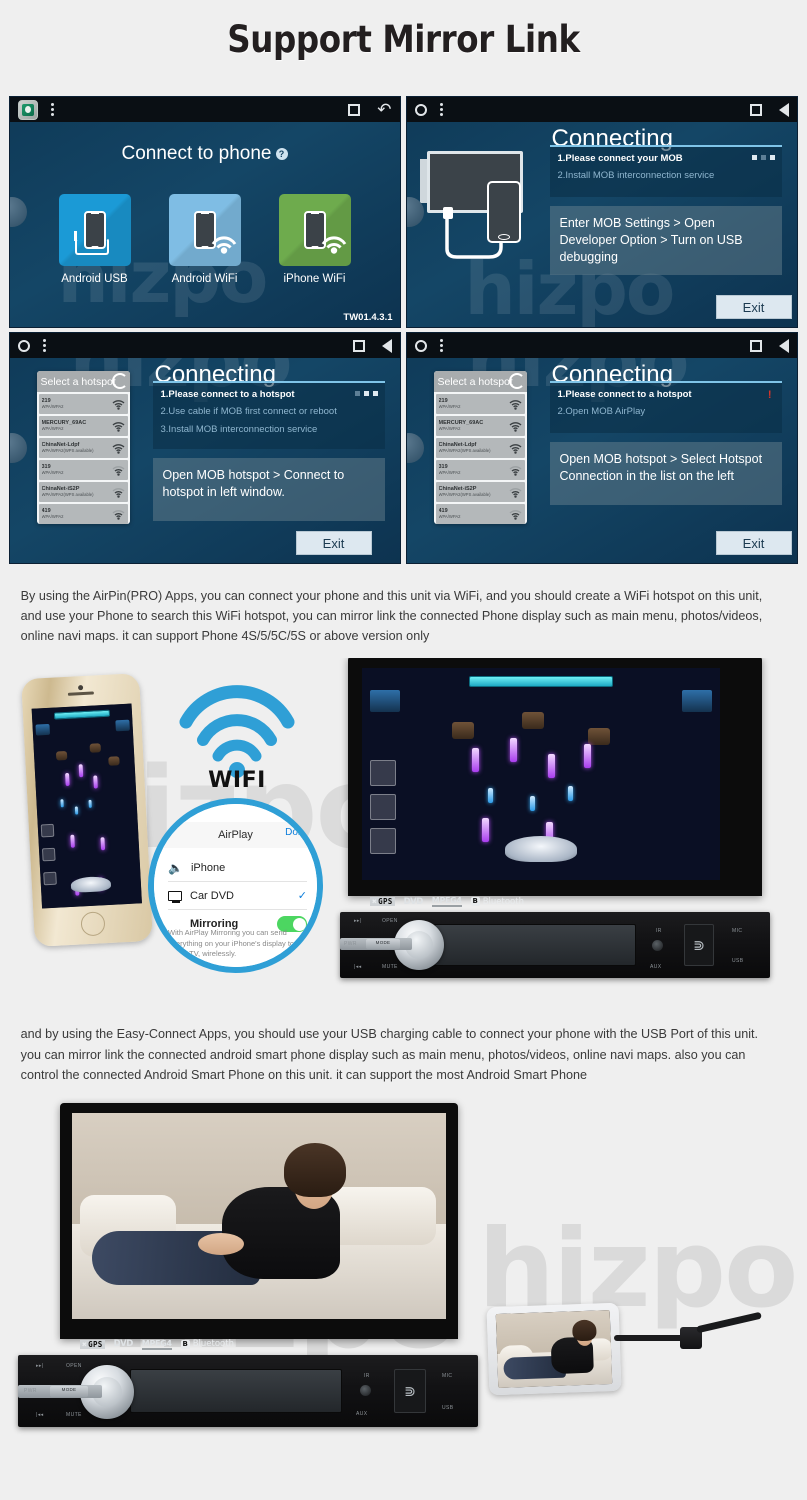 Image resolution: width=807 pixels, height=1500 pixels. What do you see at coordinates (93, 924) in the screenshot?
I see `iphone-home-button` at bounding box center [93, 924].